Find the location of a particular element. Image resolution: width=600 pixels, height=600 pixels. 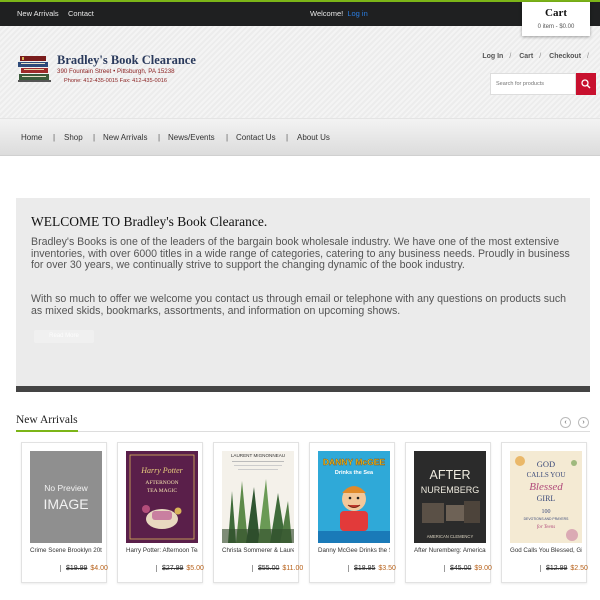

product-cover-image: Harry Potter AFTERNOON TEA MAGIC is located at coordinates (162, 497).